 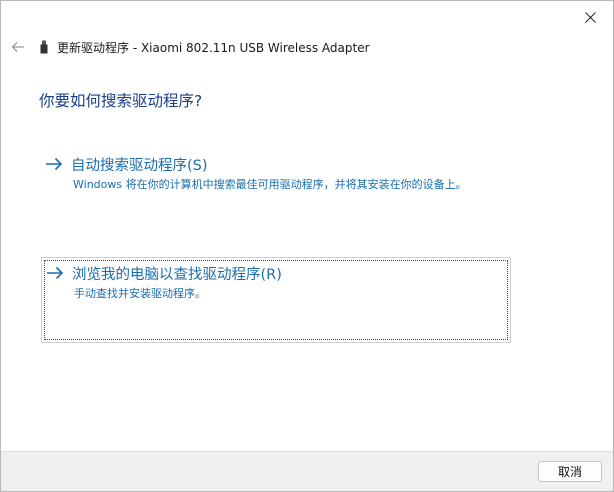 What do you see at coordinates (570, 471) in the screenshot?
I see `cancel-button: 取消` at bounding box center [570, 471].